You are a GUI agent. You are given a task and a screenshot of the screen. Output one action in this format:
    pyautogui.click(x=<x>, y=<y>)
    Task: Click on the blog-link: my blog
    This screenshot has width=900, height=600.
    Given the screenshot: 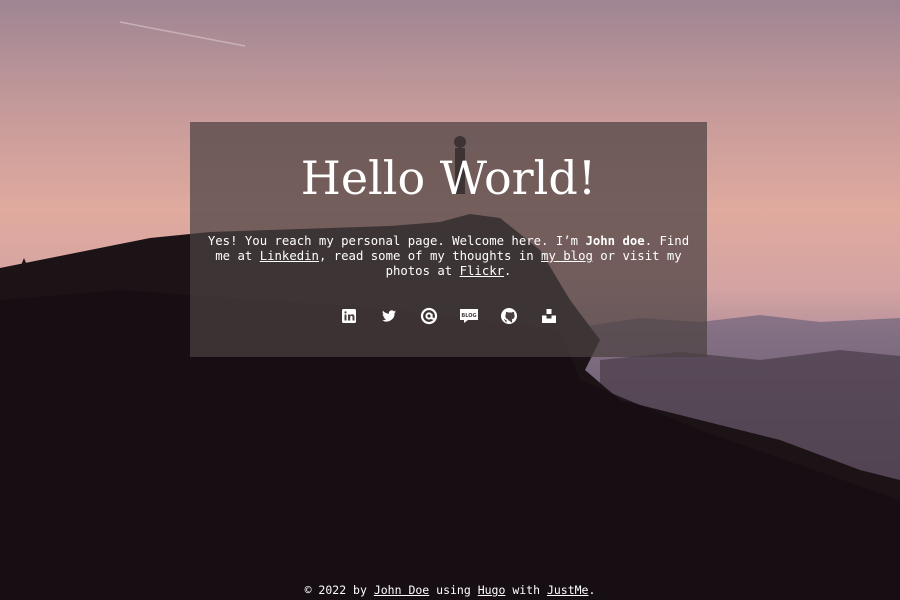 What is the action you would take?
    pyautogui.click(x=567, y=256)
    